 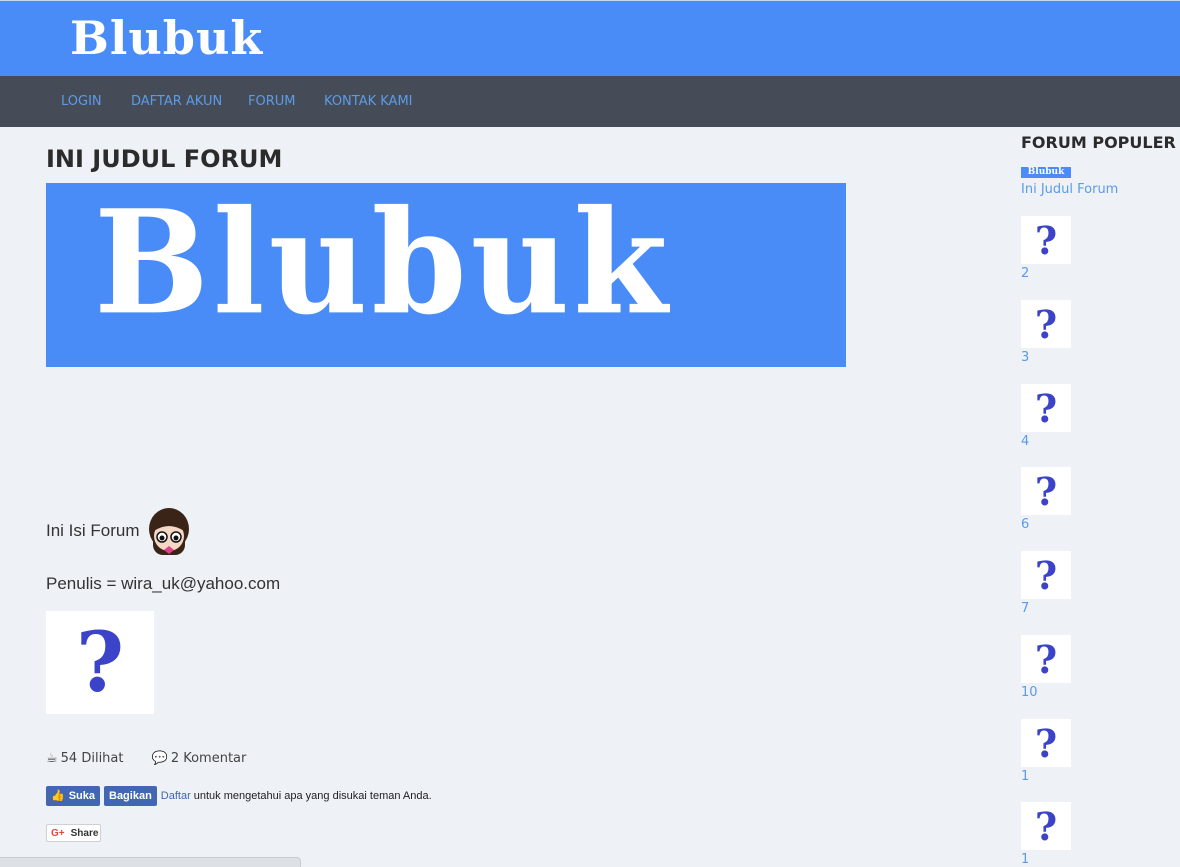 What do you see at coordinates (52, 758) in the screenshot?
I see `coffee-cup-icon: ☕` at bounding box center [52, 758].